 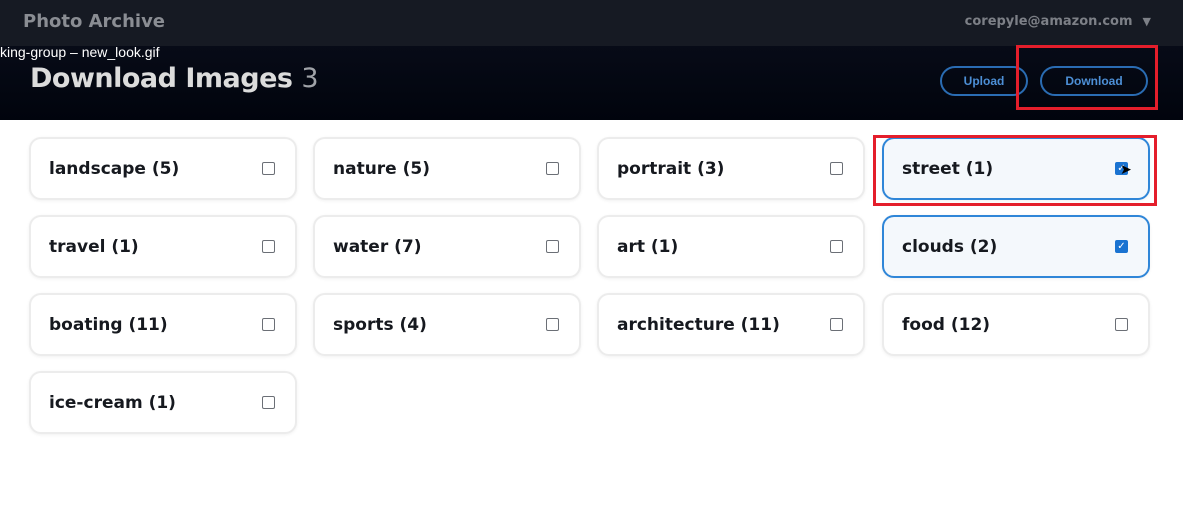 What do you see at coordinates (984, 81) in the screenshot?
I see `upload-button: Upload` at bounding box center [984, 81].